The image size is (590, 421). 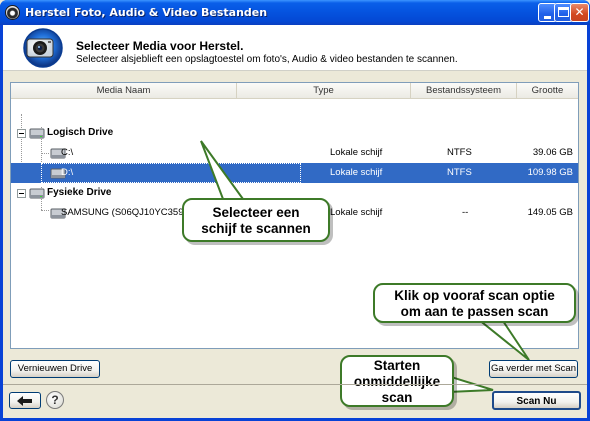 I want to click on column-media-naam: Media Naam, so click(x=124, y=91).